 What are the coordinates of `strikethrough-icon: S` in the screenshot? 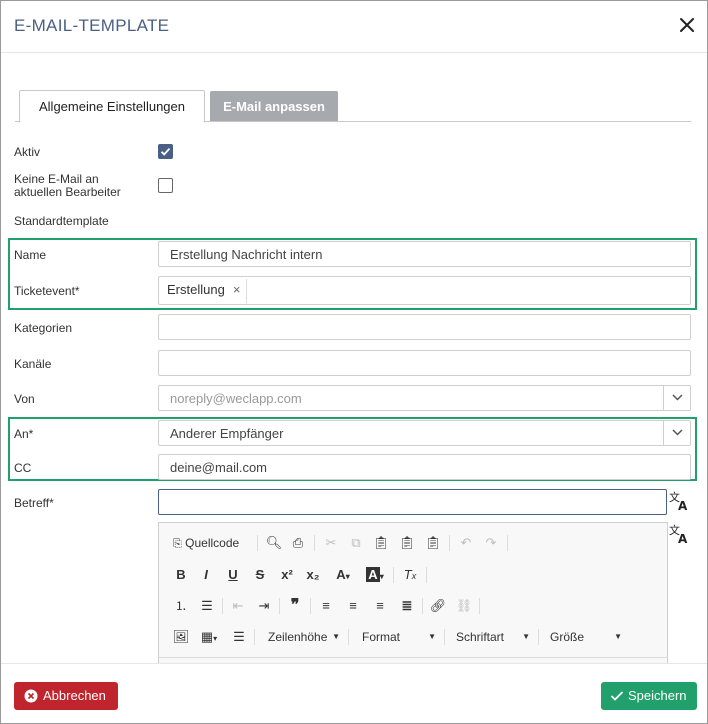 It's located at (260, 575).